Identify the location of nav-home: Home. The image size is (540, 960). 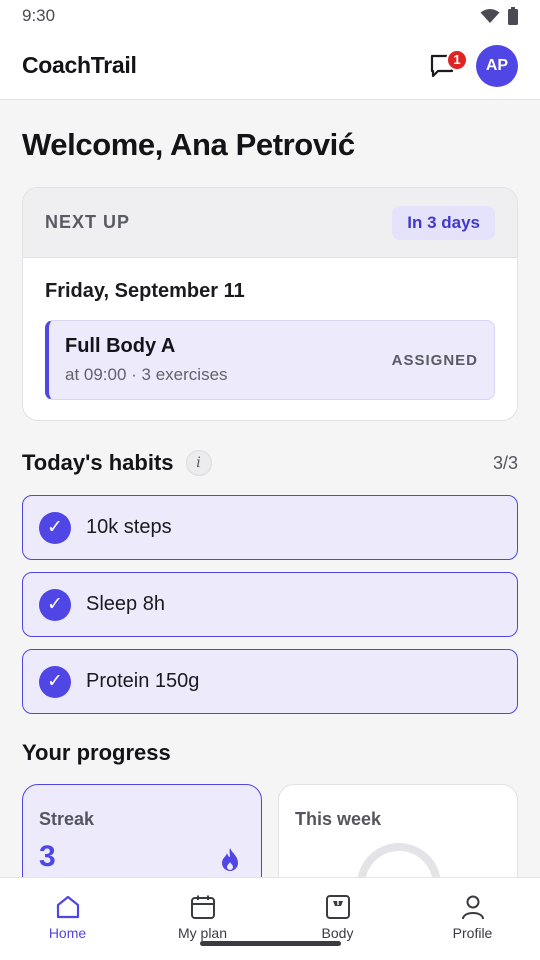
(67, 919).